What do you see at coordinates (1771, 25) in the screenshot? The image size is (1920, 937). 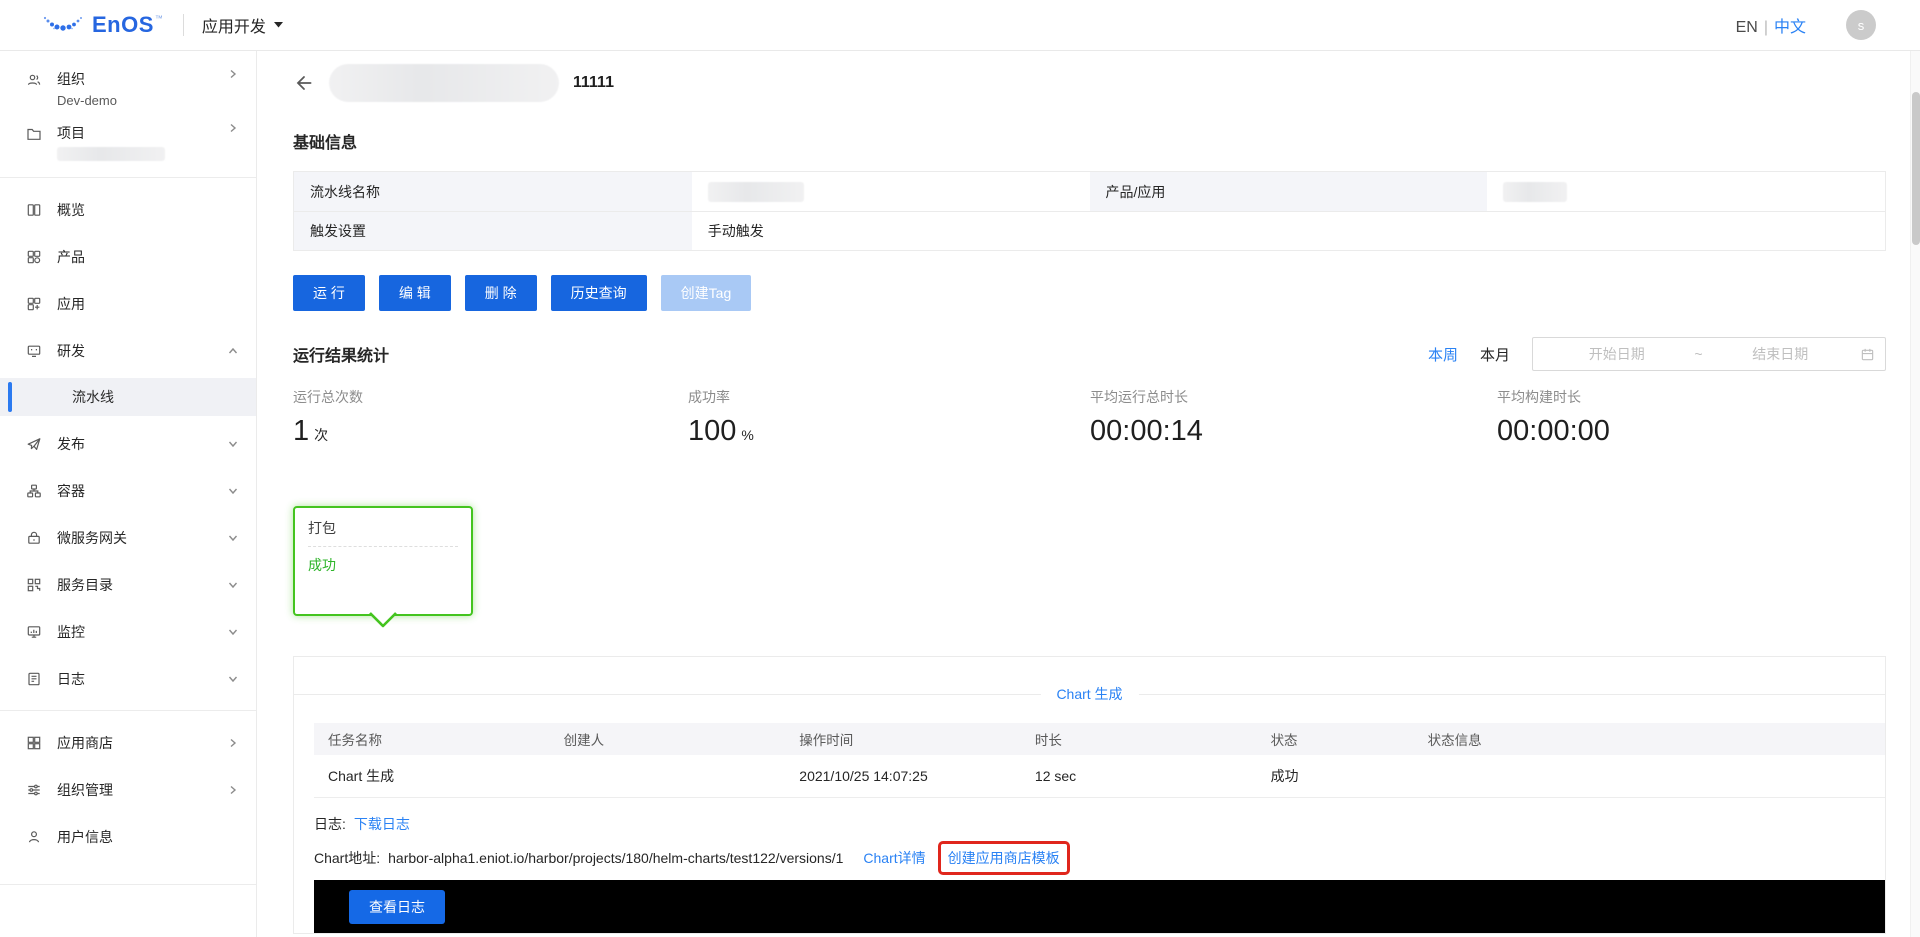 I see `language-switcher: EN | 中文` at bounding box center [1771, 25].